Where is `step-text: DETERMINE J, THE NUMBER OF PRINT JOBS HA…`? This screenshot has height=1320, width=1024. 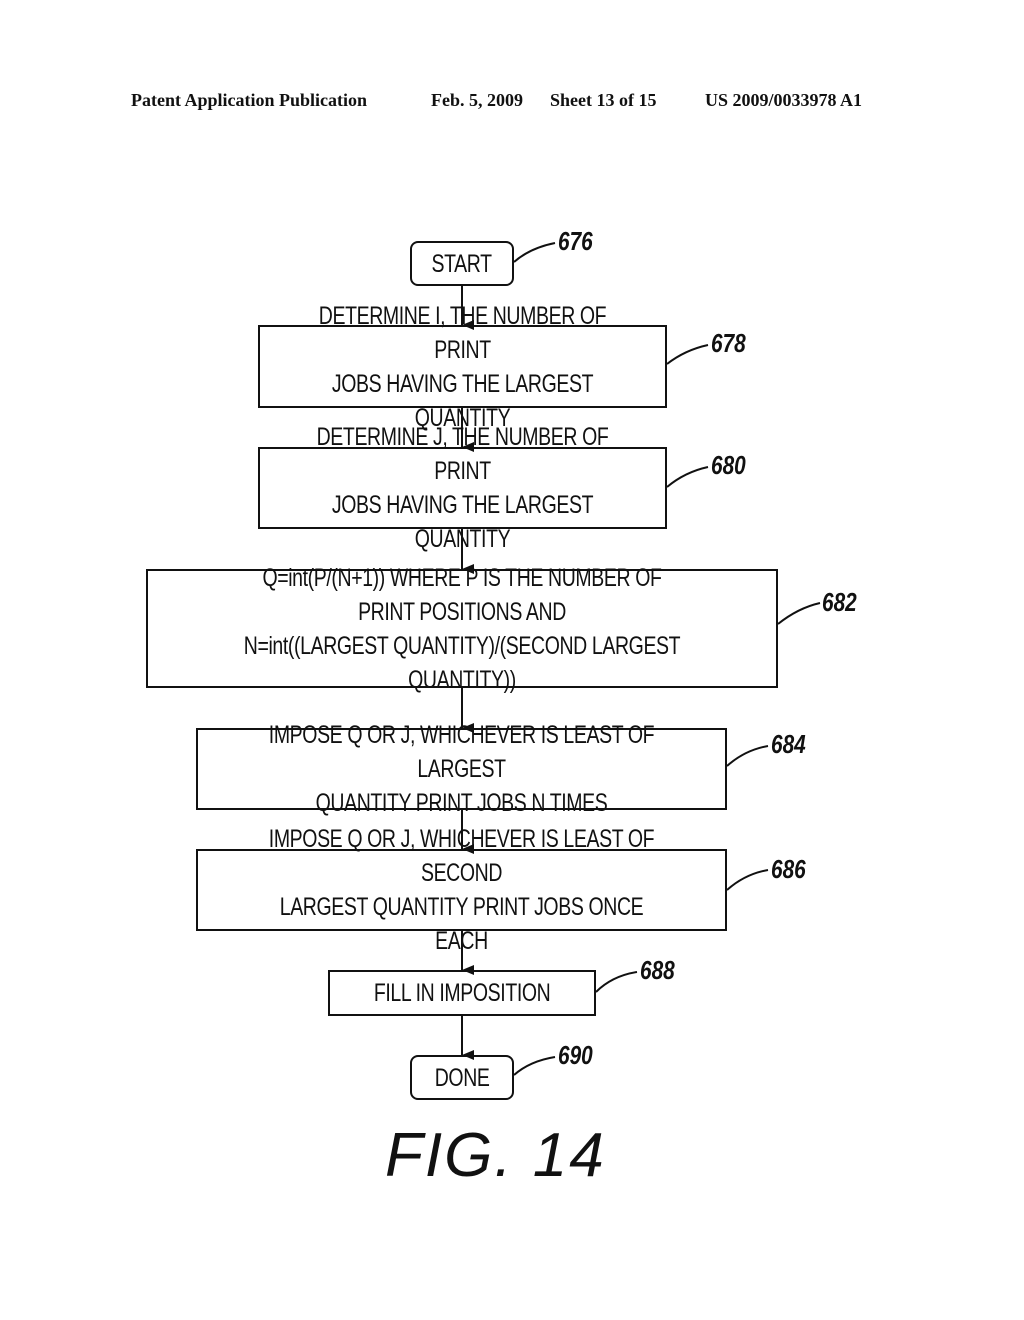
step-text: DETERMINE J, THE NUMBER OF PRINT JOBS HA… is located at coordinates (462, 488).